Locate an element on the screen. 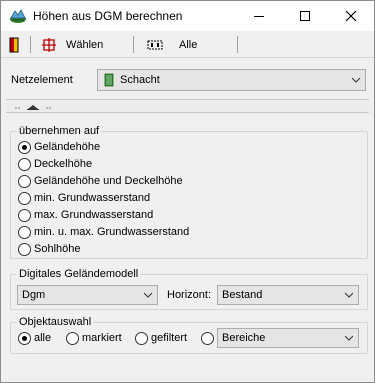 This screenshot has height=383, width=375. uebernehmen-group-title: übernehmen auf is located at coordinates (59, 131).